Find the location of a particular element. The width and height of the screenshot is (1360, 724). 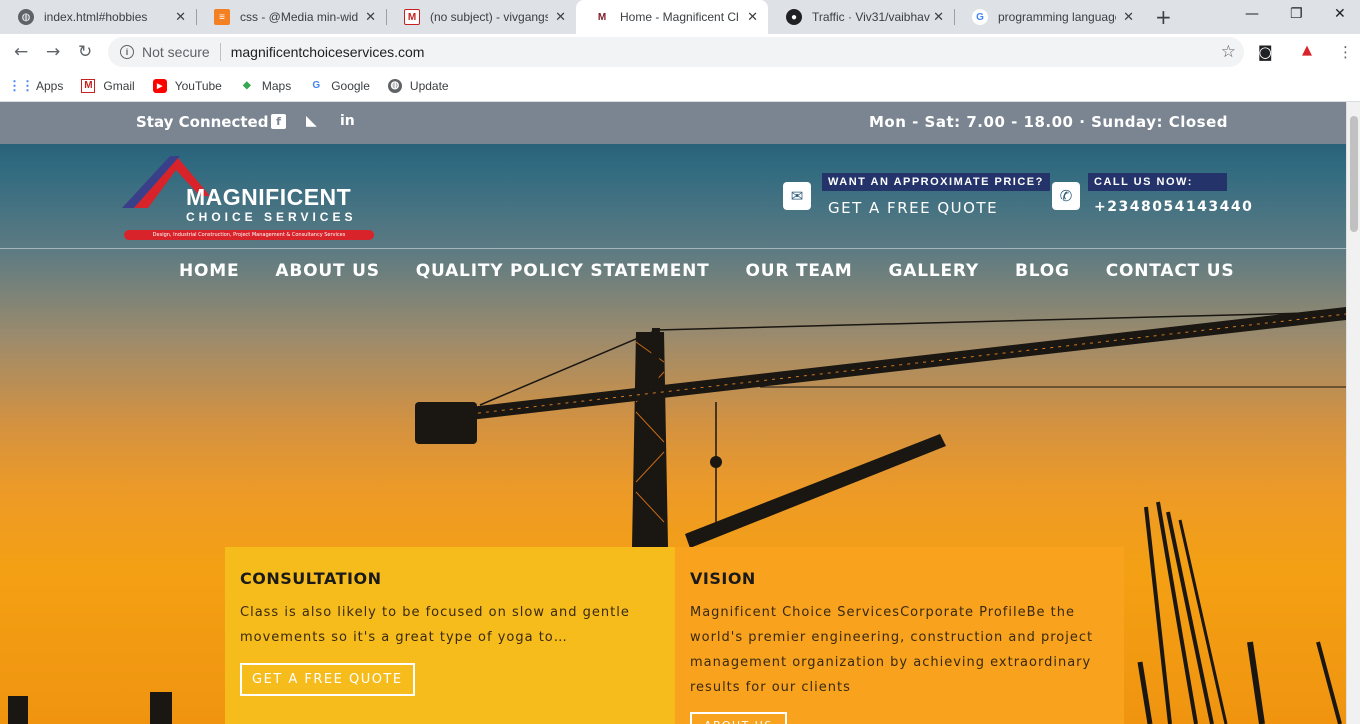

bookmark-label: Google is located at coordinates (350, 85).